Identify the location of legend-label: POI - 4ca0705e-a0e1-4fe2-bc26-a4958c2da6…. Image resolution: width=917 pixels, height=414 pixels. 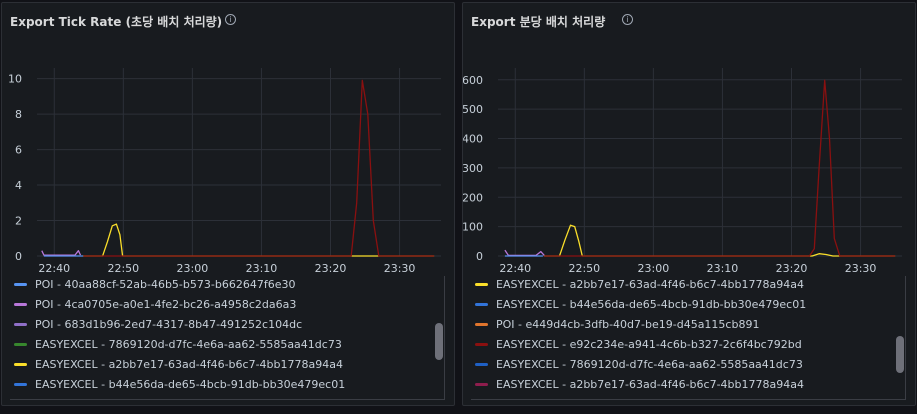
(166, 304).